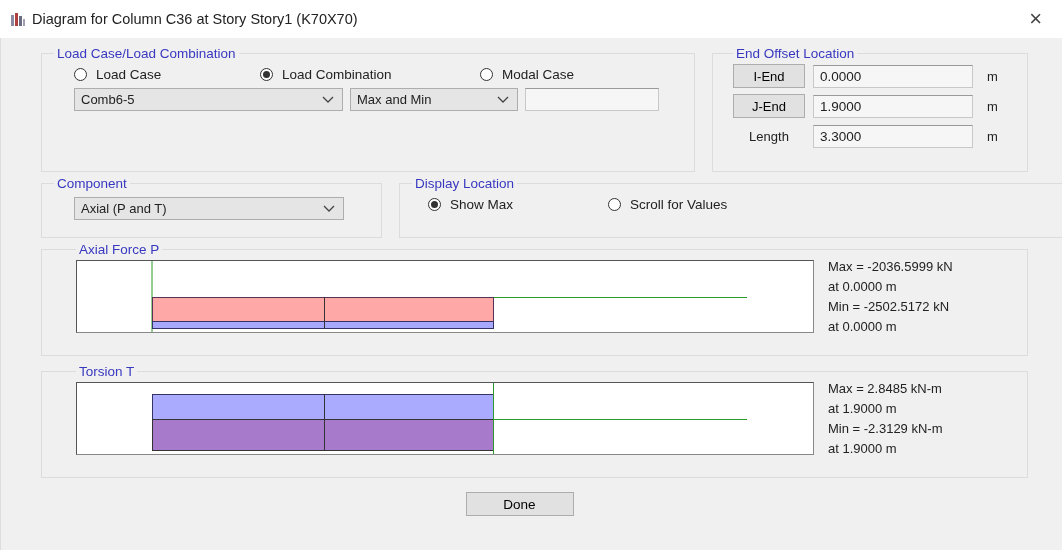 This screenshot has height=550, width=1062. Describe the element at coordinates (119, 249) in the screenshot. I see `group-title: Axial Force P` at that location.